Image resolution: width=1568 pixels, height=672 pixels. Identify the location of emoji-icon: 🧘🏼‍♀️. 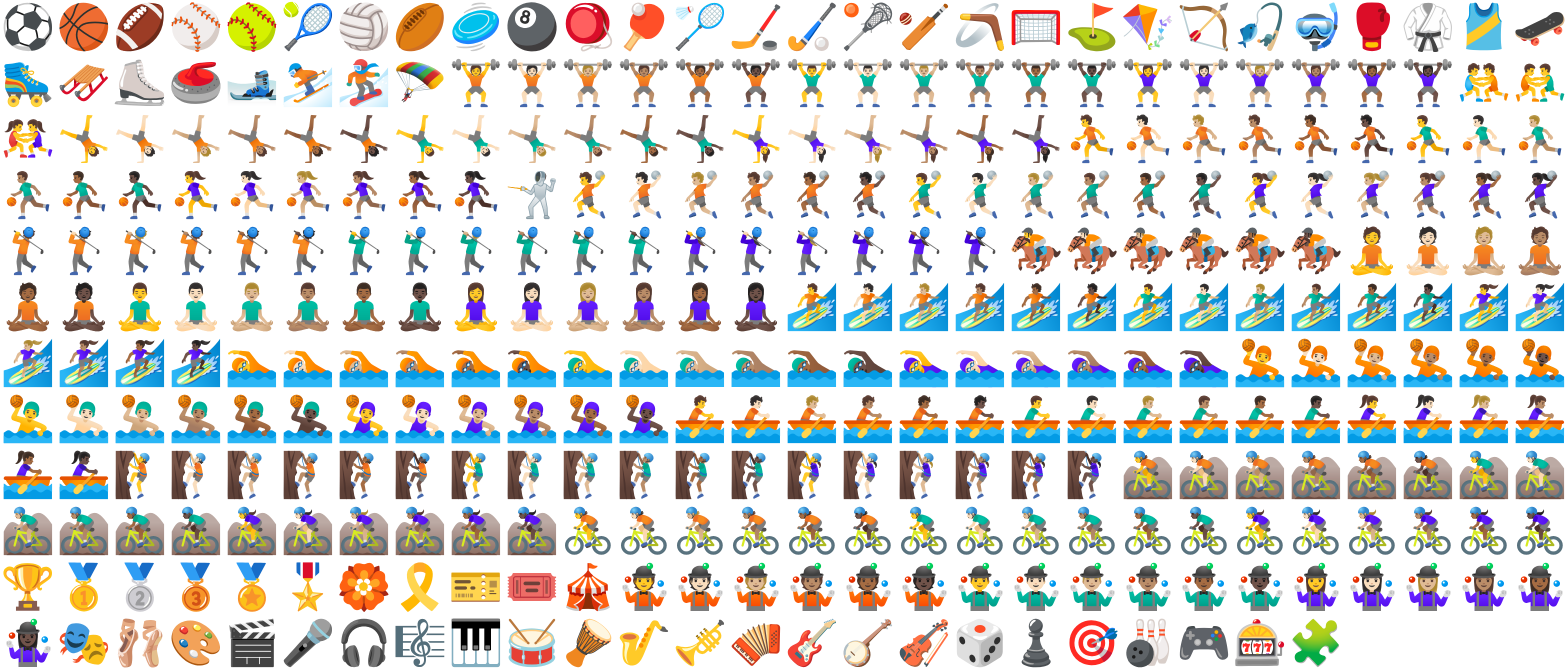
(588, 307).